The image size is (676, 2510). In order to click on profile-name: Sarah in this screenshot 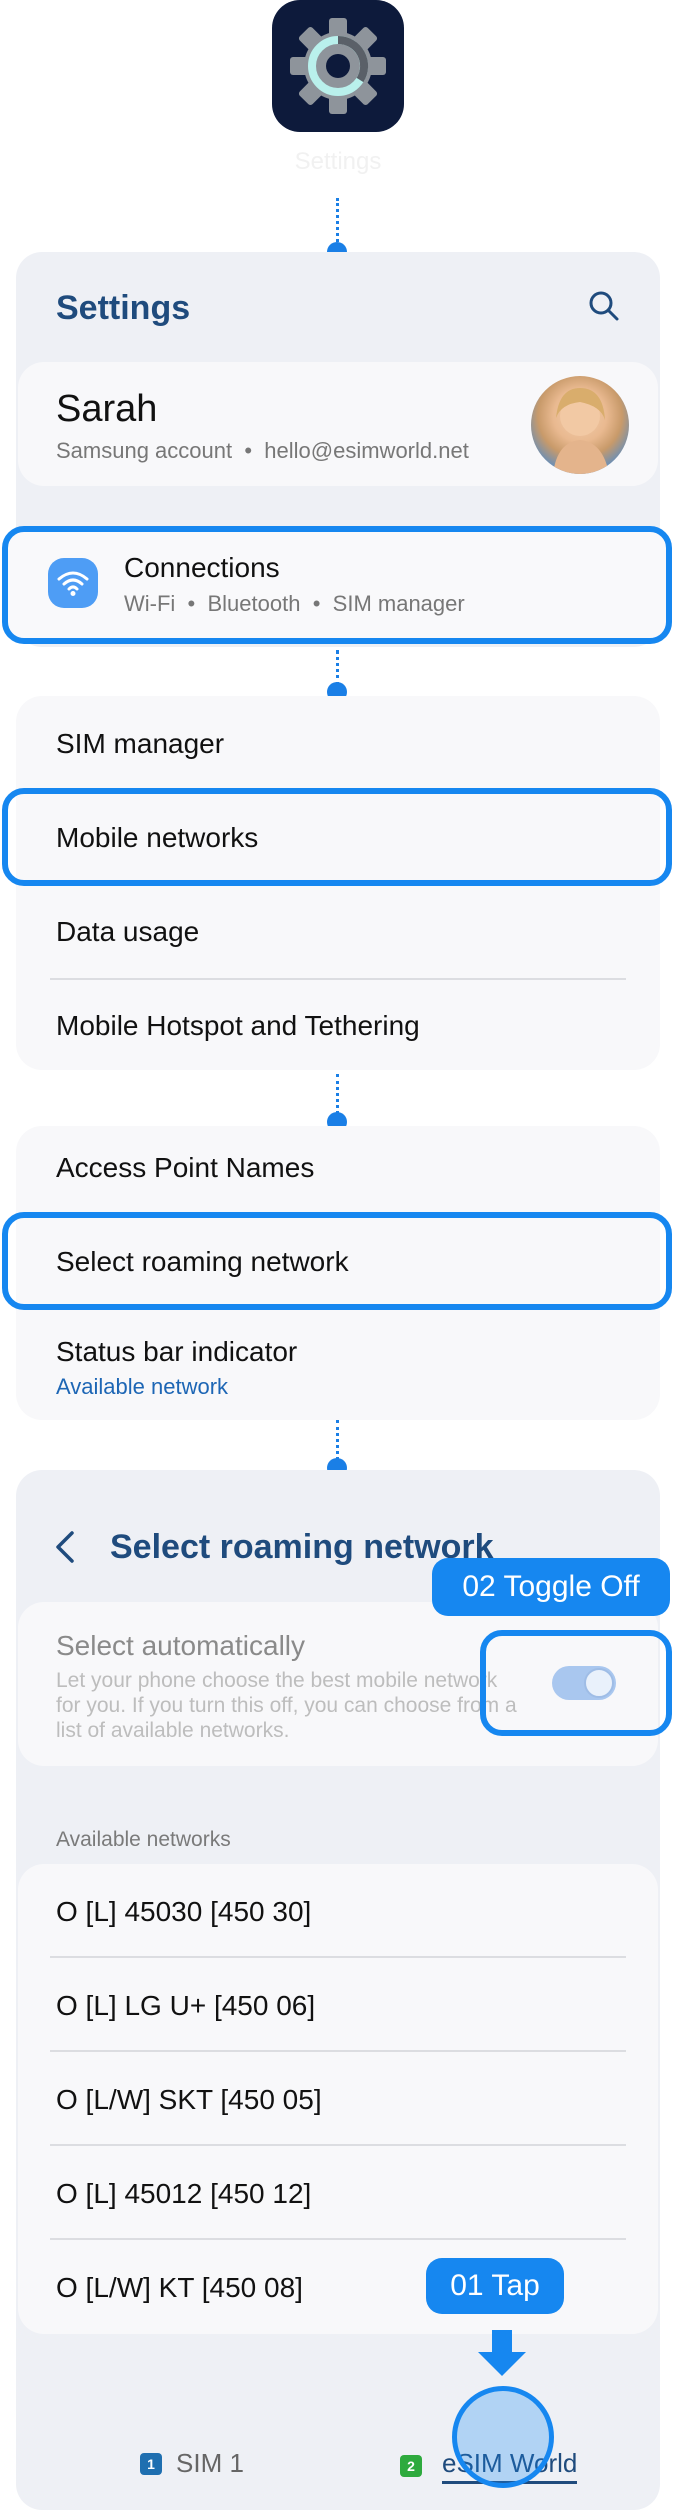, I will do `click(107, 409)`.